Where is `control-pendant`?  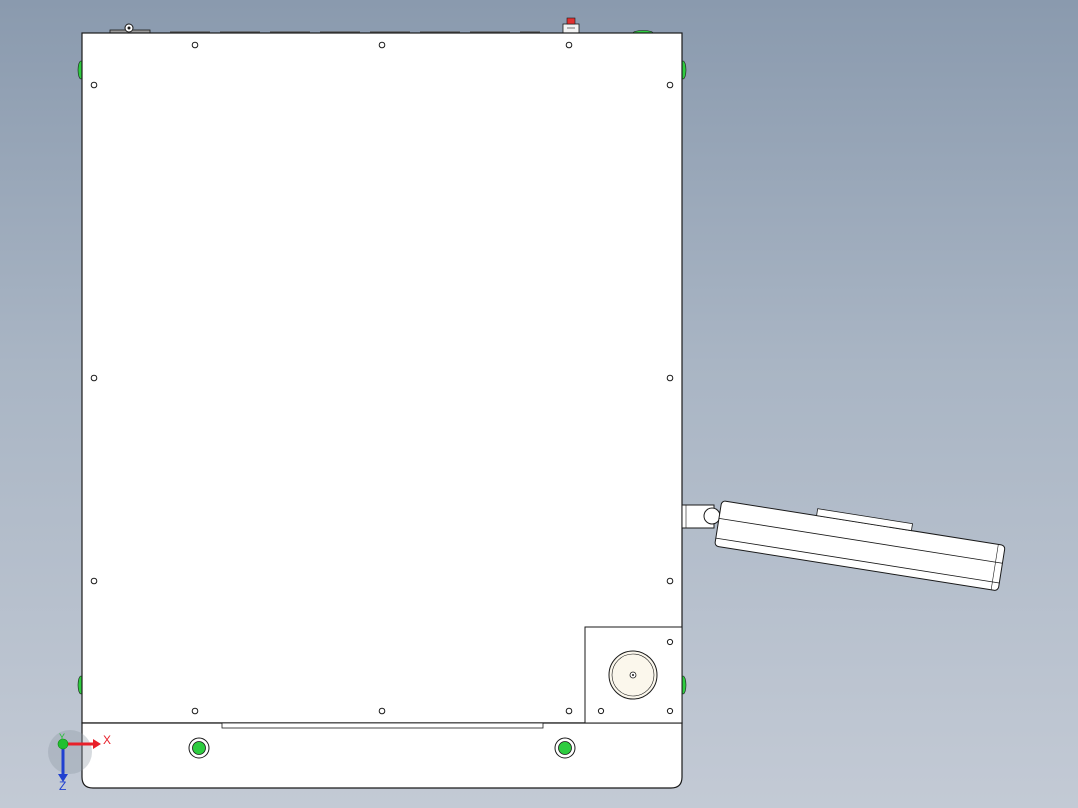 control-pendant is located at coordinates (860, 542).